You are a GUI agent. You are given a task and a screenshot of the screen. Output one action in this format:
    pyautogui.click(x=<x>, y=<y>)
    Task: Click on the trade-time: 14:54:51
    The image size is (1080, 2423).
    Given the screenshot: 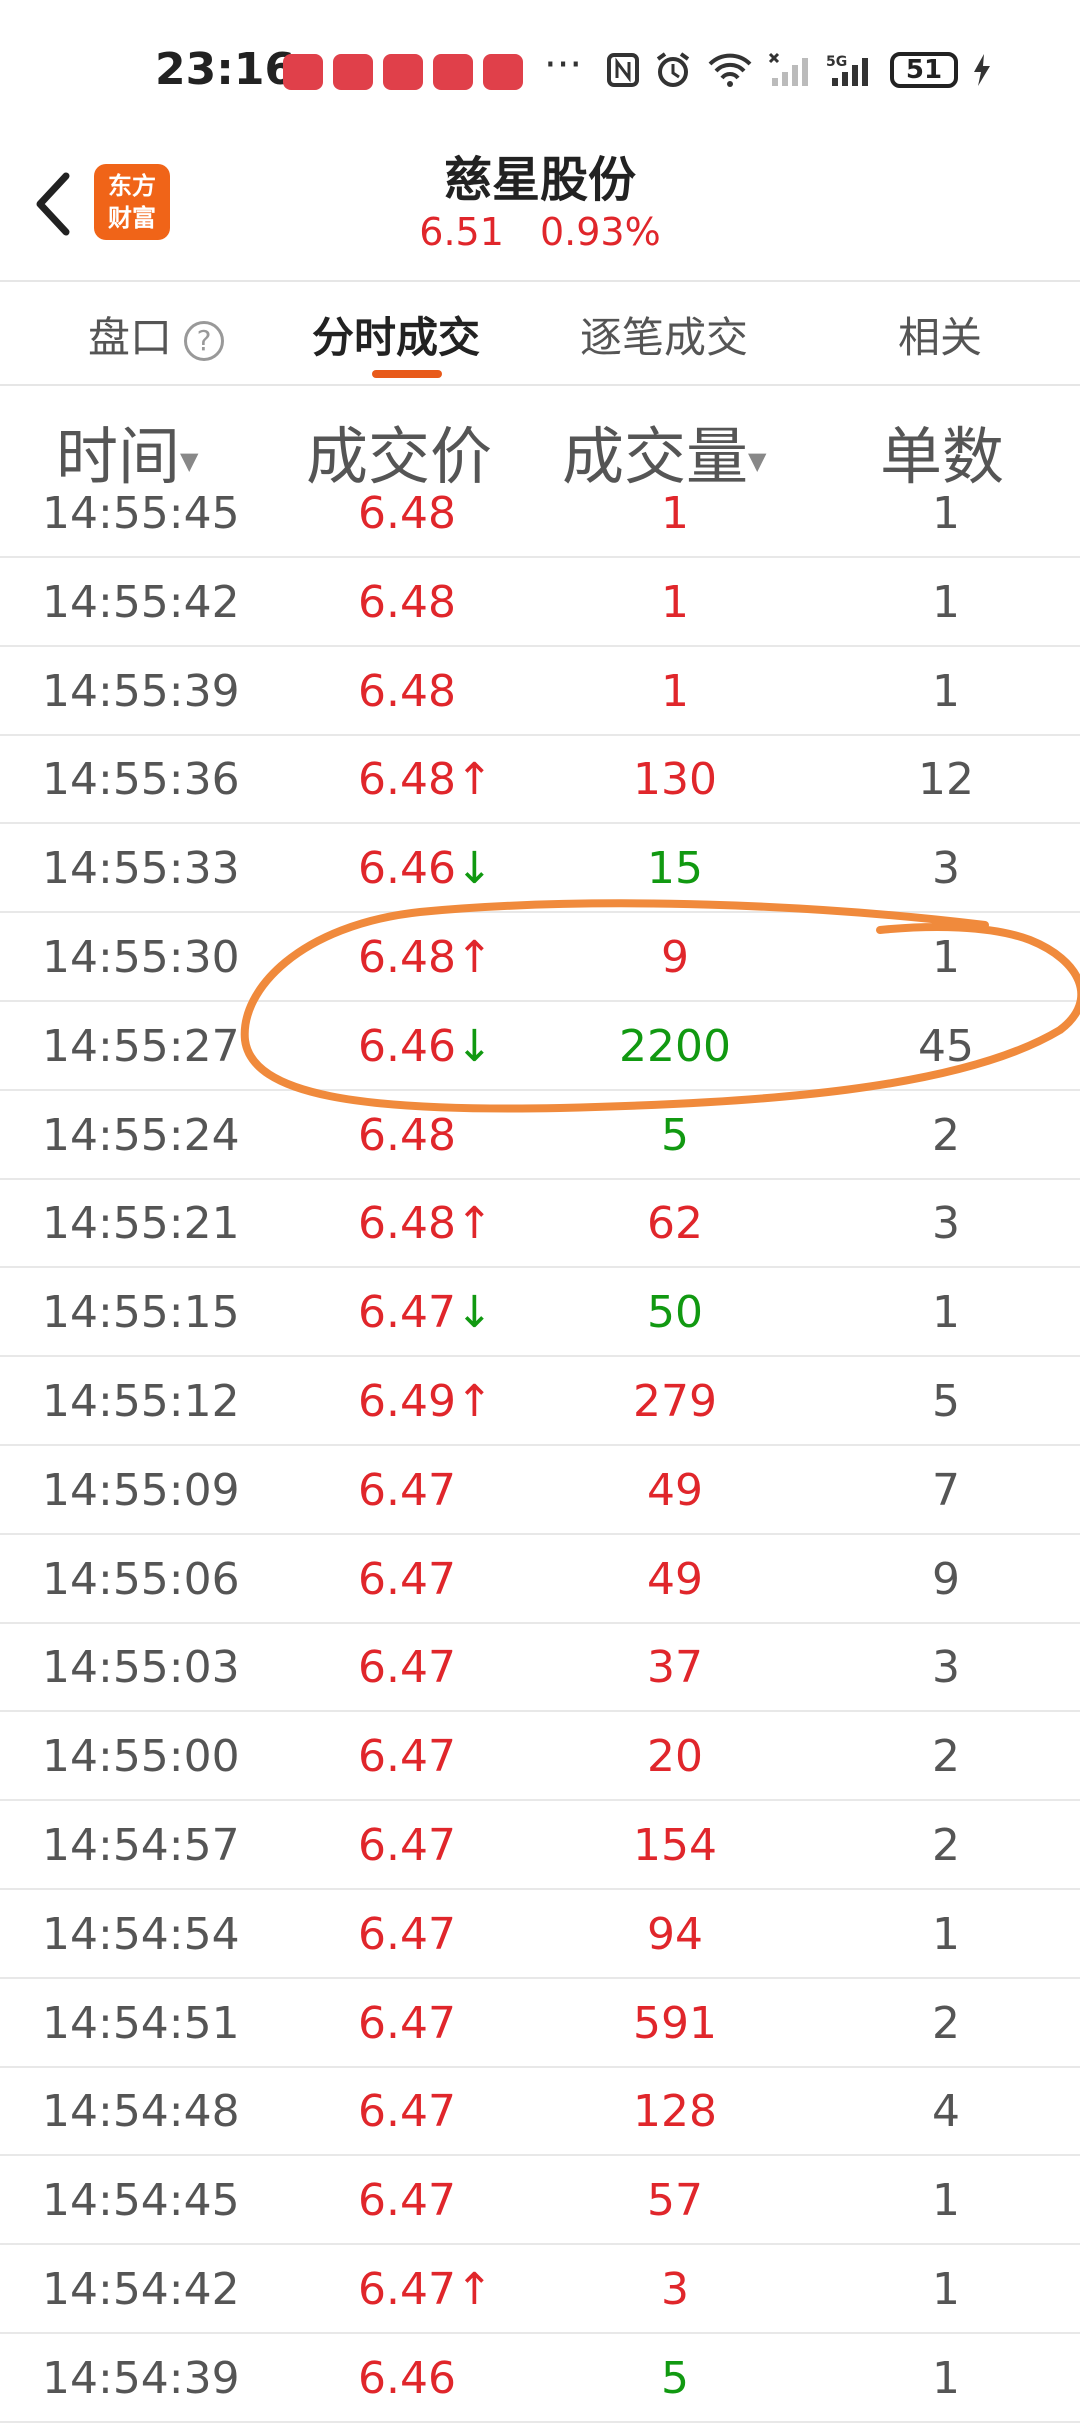 What is the action you would take?
    pyautogui.click(x=141, y=2023)
    